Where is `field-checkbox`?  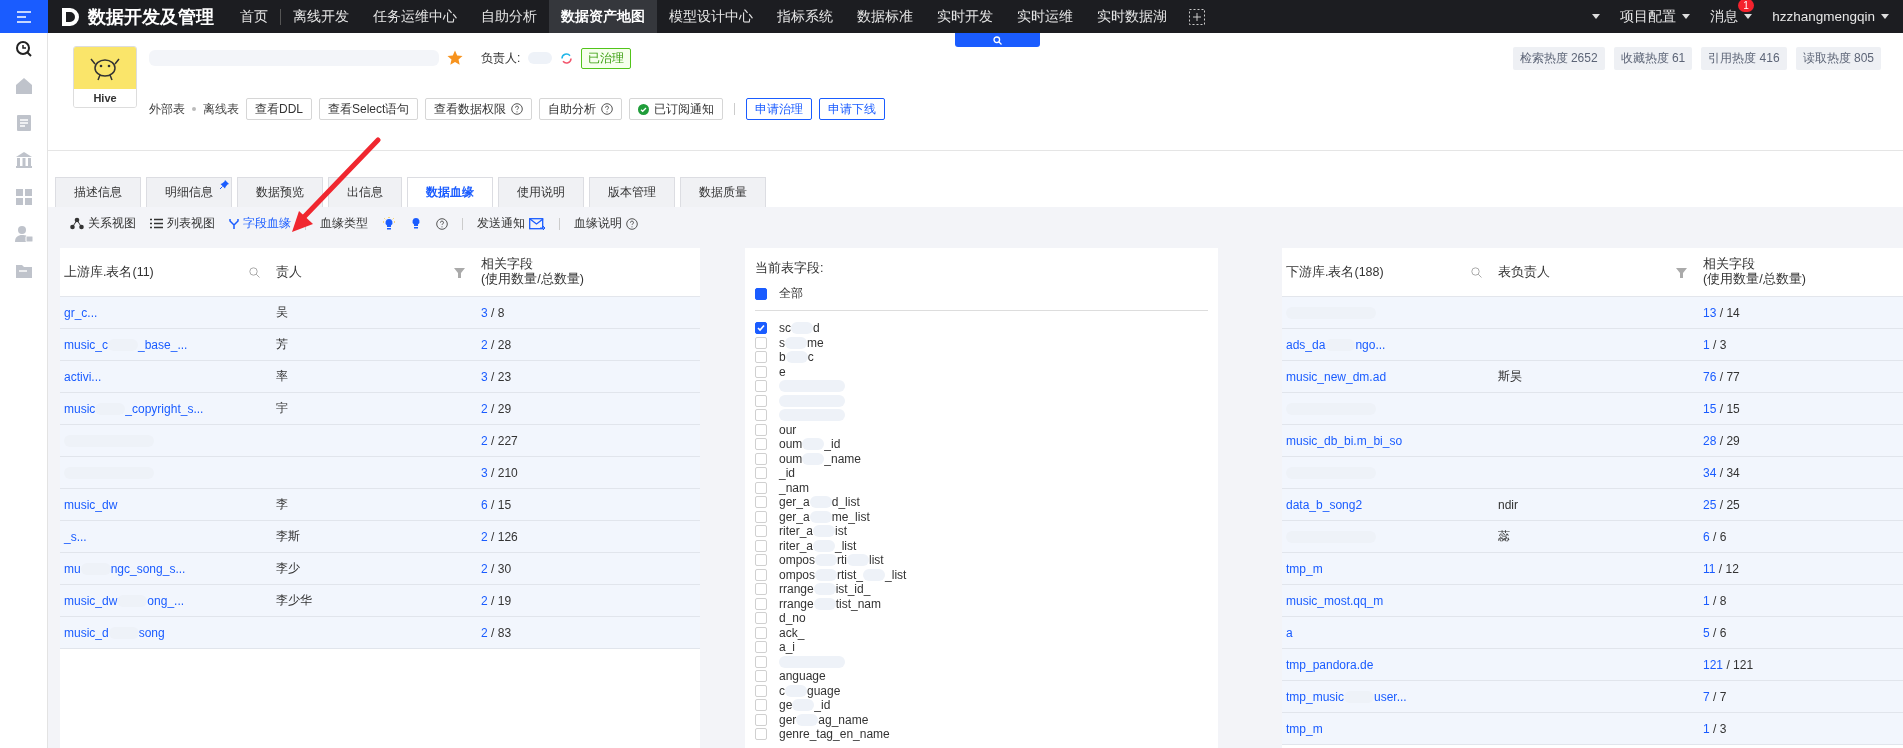 field-checkbox is located at coordinates (761, 328).